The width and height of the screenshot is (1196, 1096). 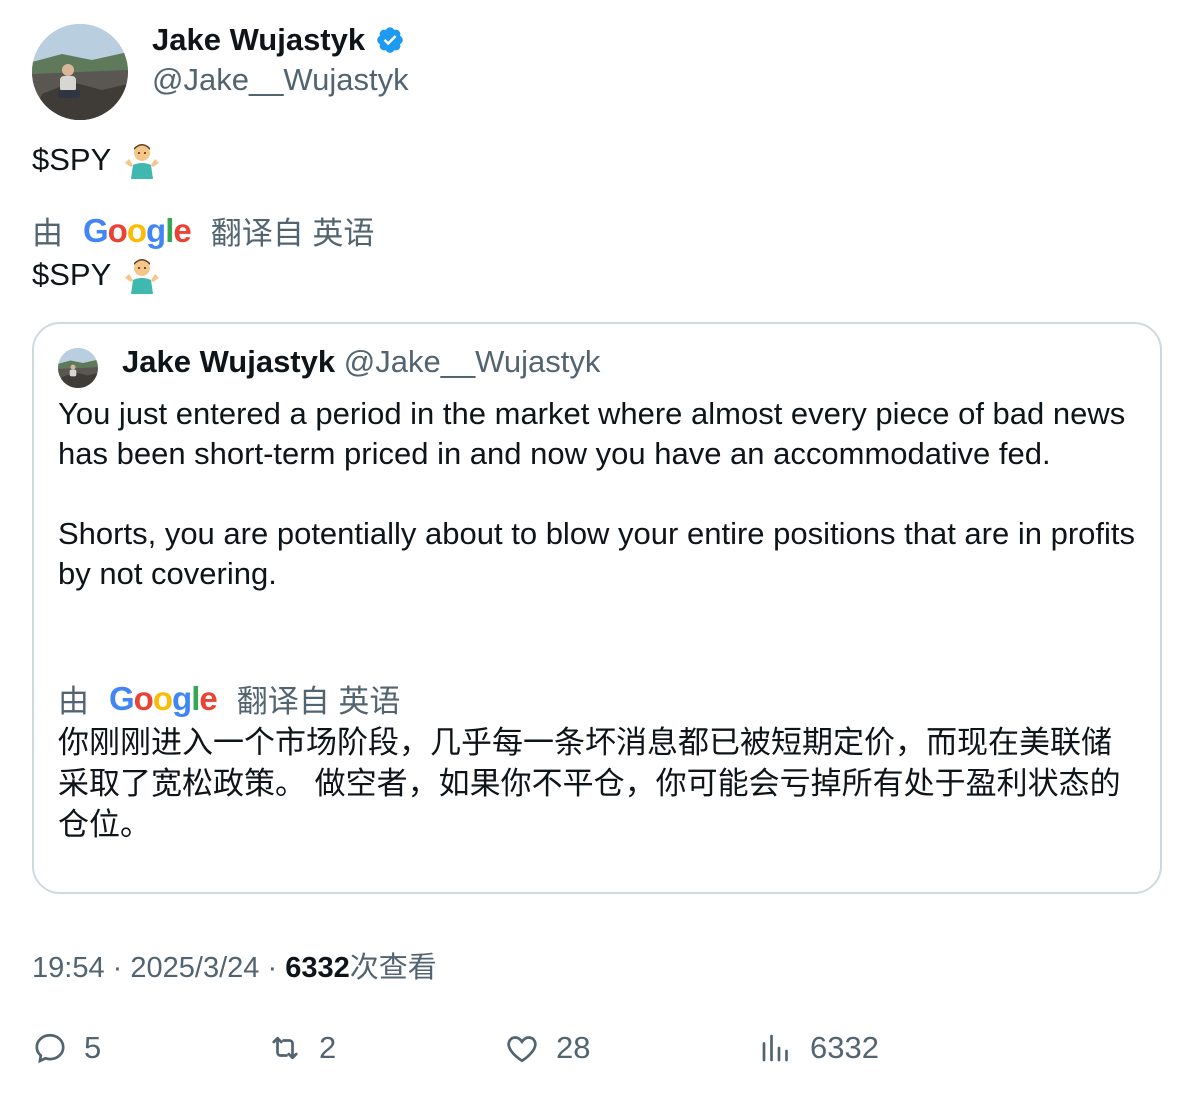 I want to click on heart-icon, so click(x=522, y=1049).